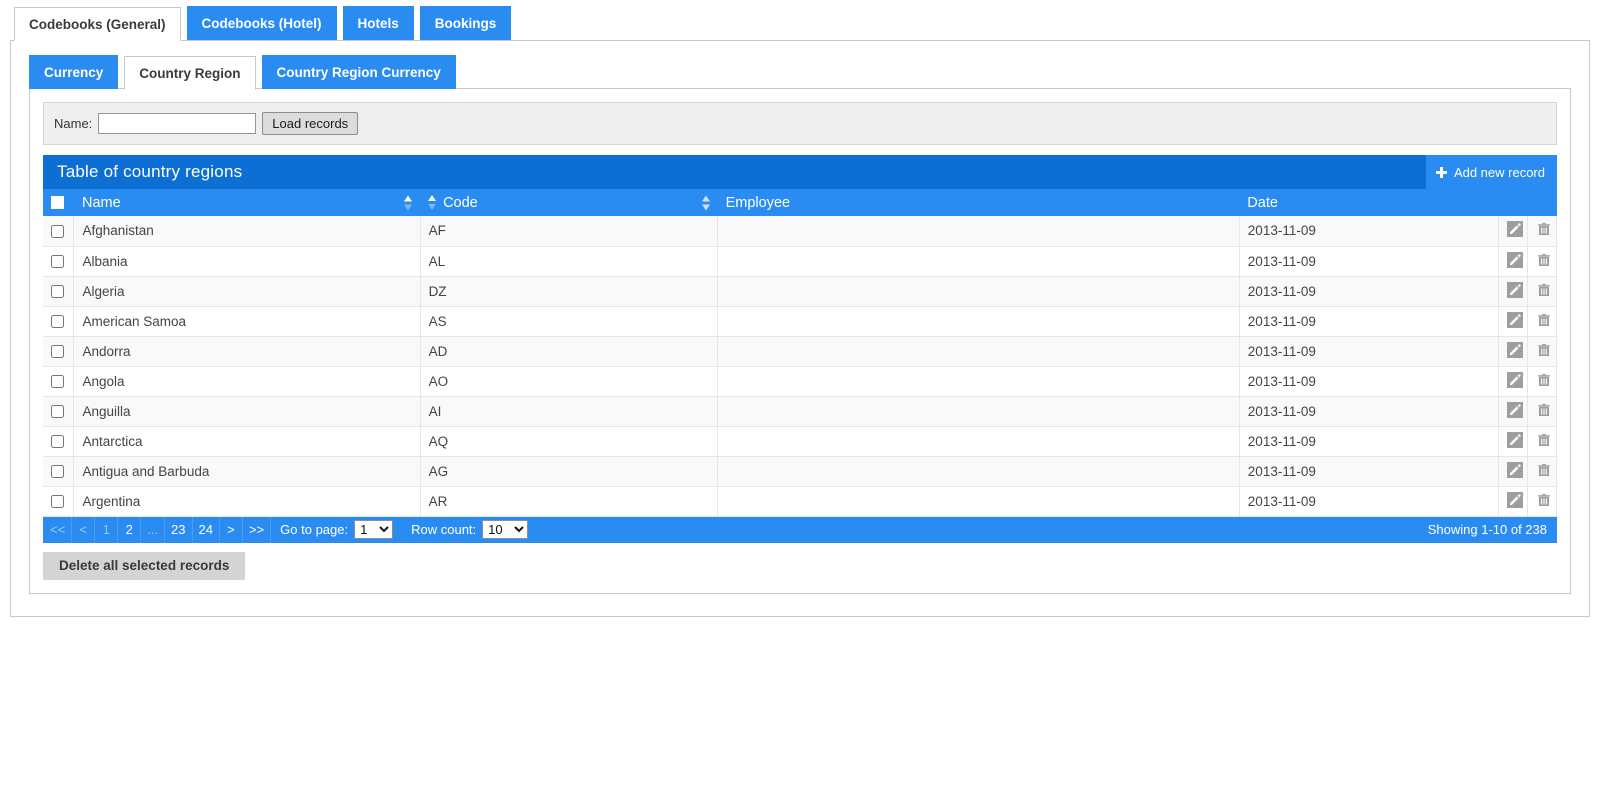 Image resolution: width=1600 pixels, height=790 pixels. What do you see at coordinates (358, 72) in the screenshot?
I see `tab-country-region-currency: Country Region Currency` at bounding box center [358, 72].